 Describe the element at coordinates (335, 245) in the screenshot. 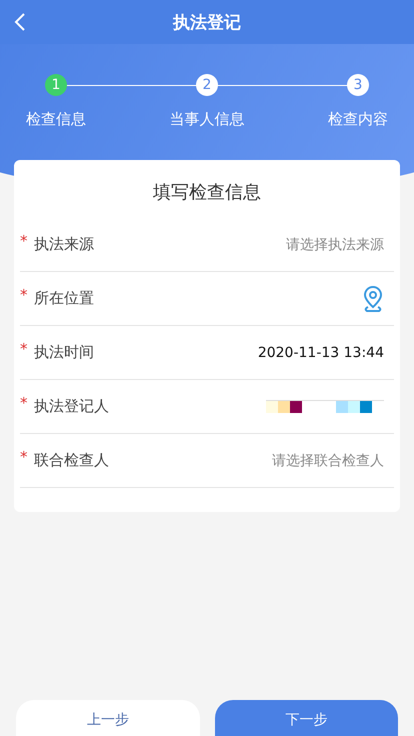

I see `select-field: 请选择执法来源` at that location.